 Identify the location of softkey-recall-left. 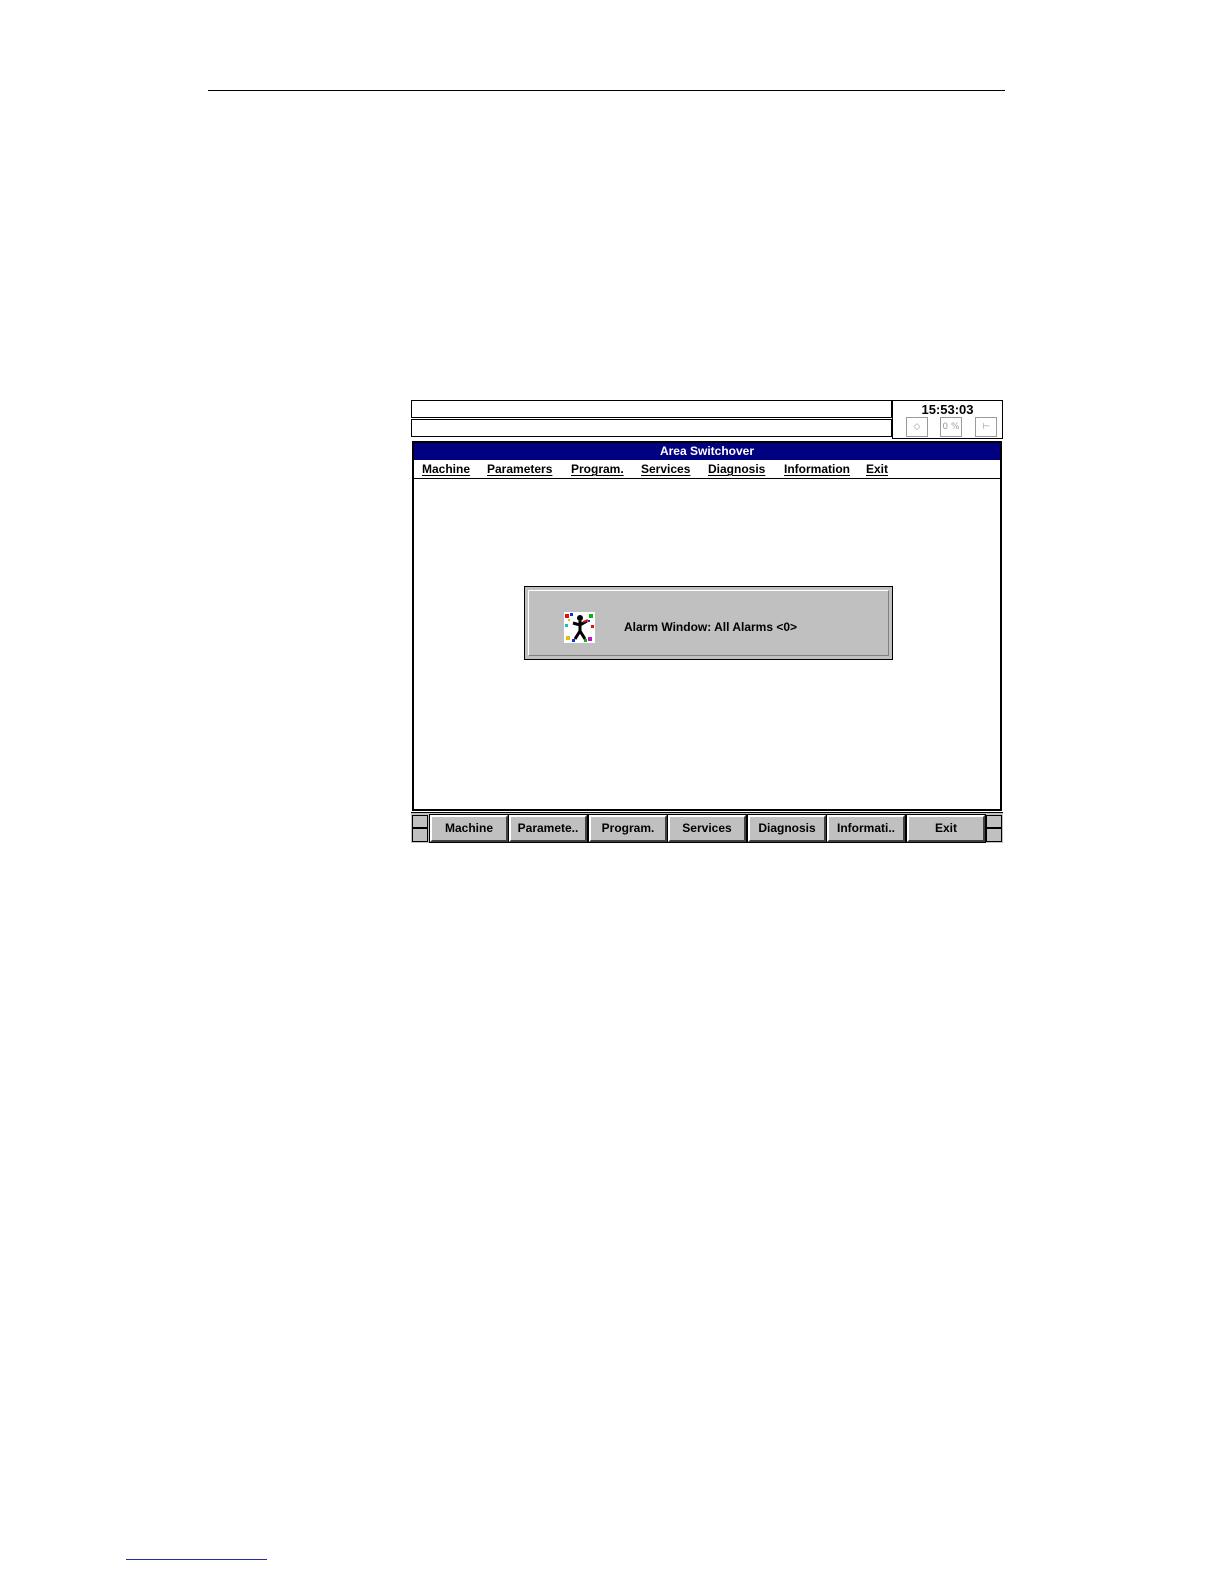
(420, 828).